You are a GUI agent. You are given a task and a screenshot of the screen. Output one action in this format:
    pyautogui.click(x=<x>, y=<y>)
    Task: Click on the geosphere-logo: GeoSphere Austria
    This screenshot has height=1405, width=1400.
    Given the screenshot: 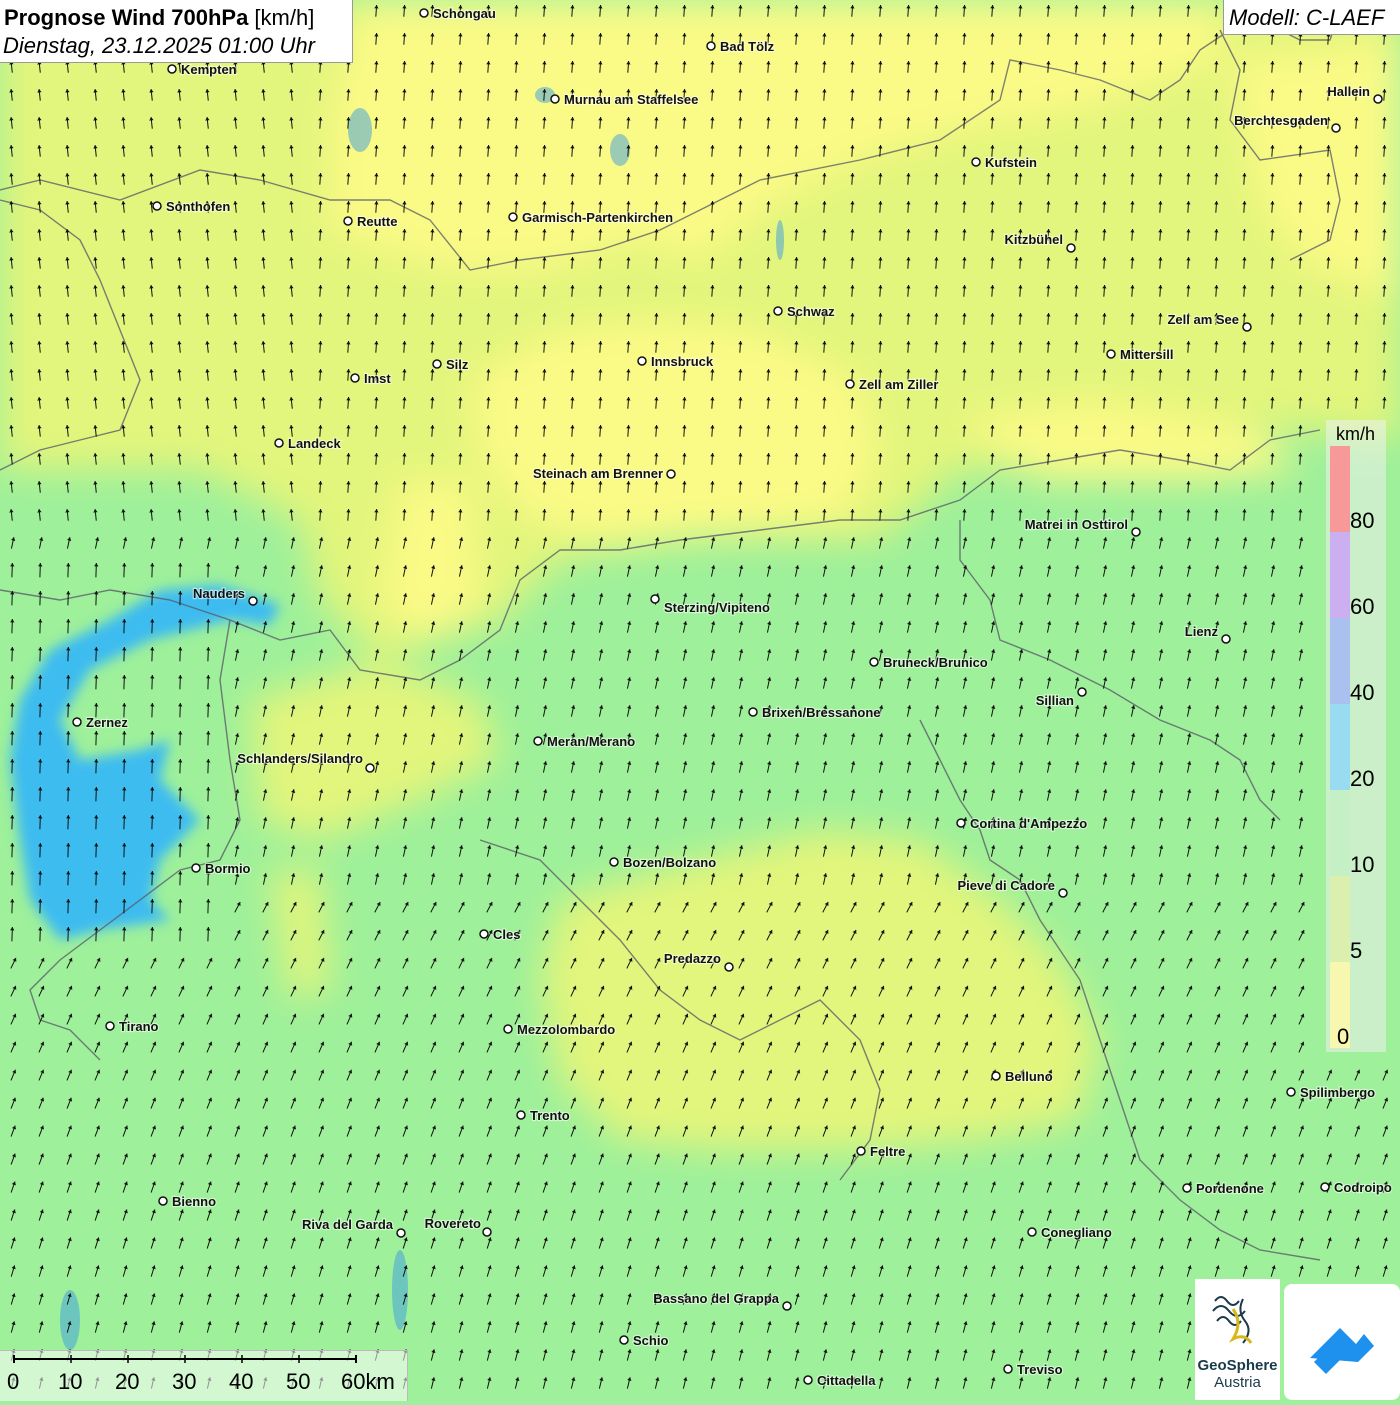 What is the action you would take?
    pyautogui.click(x=1237, y=1339)
    